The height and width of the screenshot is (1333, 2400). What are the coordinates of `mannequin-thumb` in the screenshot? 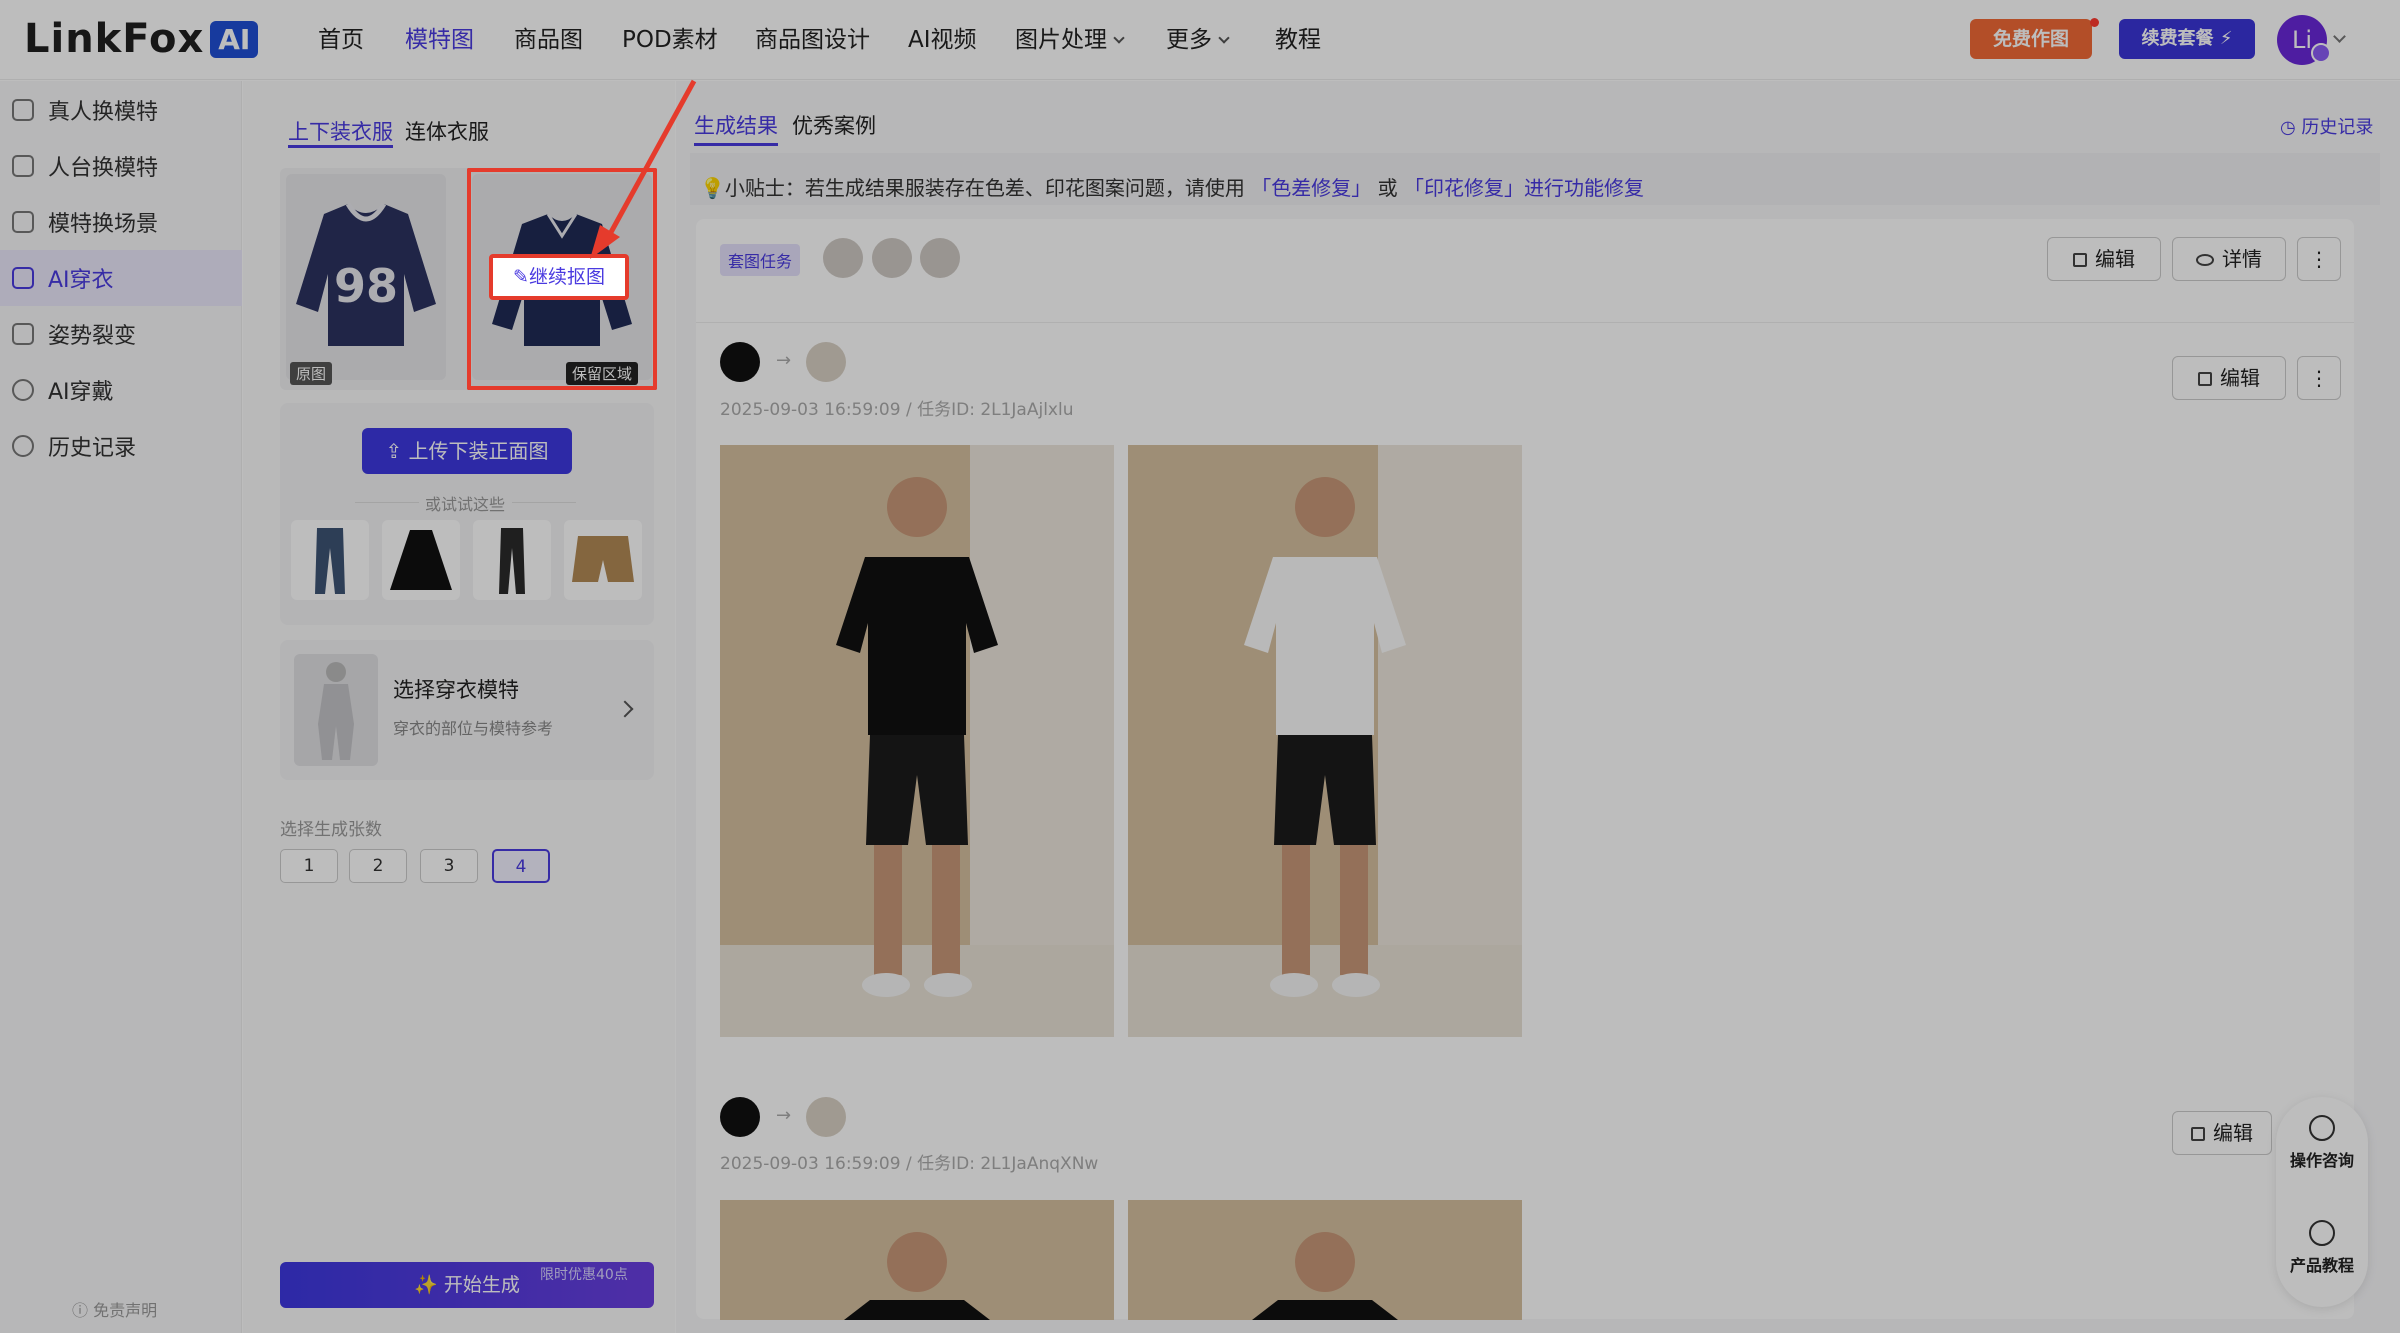 It's located at (336, 710).